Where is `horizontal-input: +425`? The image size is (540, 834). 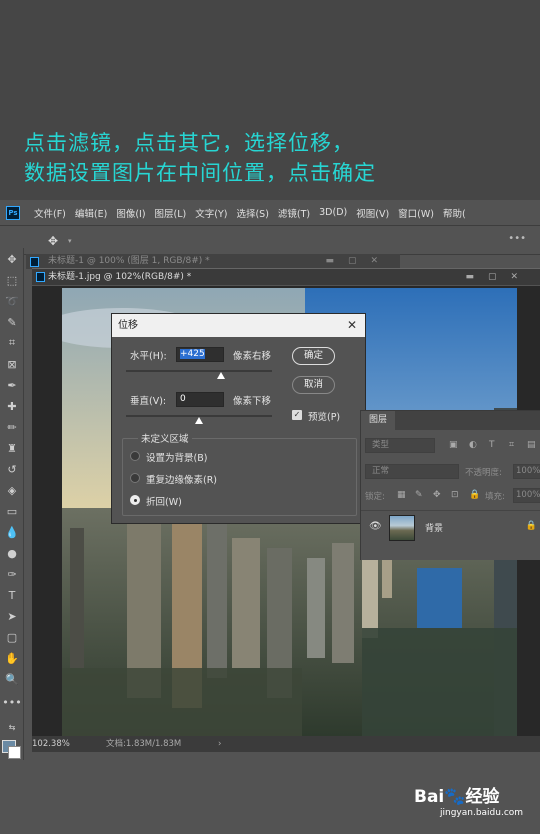 horizontal-input: +425 is located at coordinates (200, 354).